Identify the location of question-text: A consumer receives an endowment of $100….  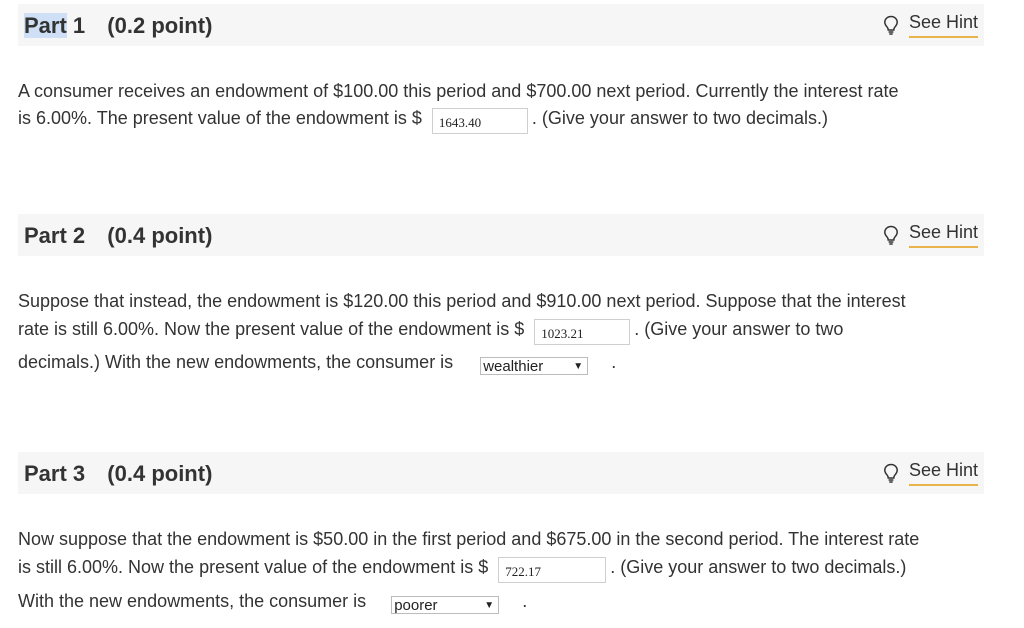
(458, 91).